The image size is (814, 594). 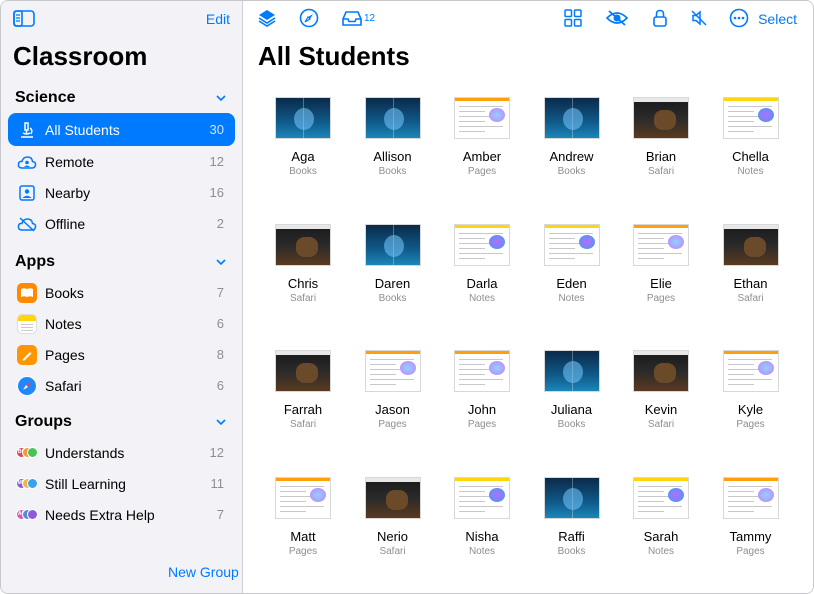 I want to click on student-tile: Kyle Pages, so click(x=751, y=390).